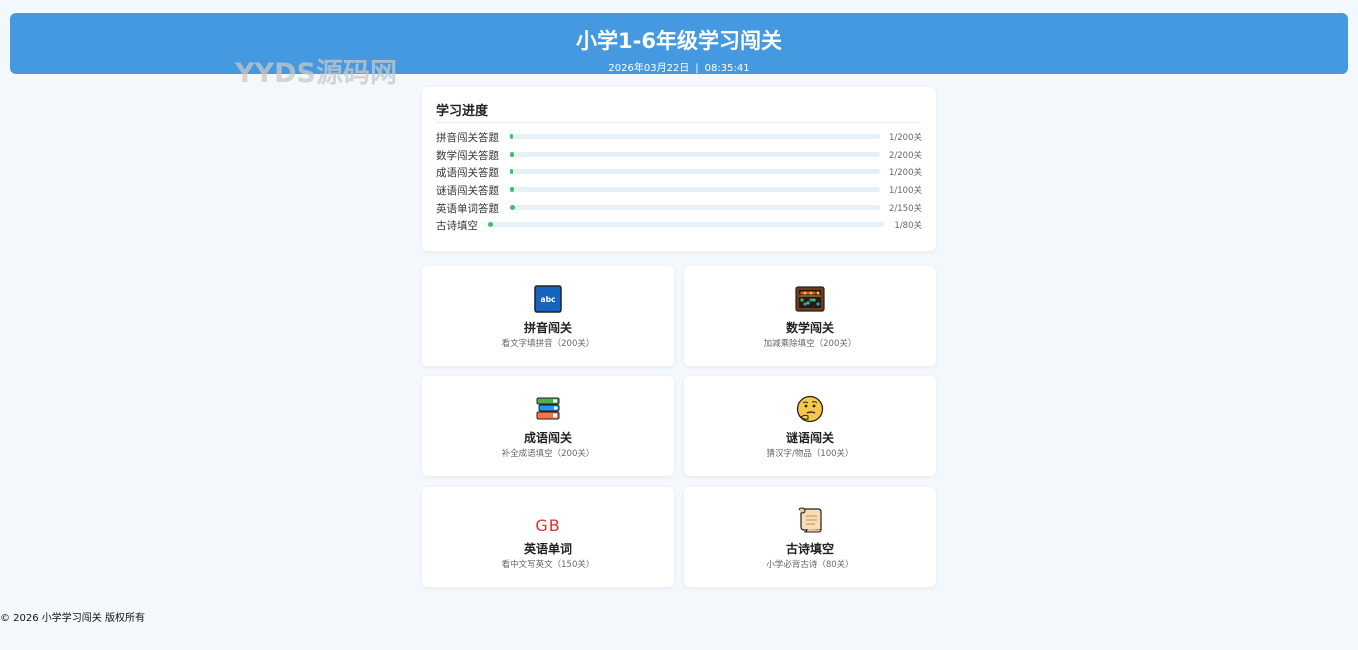 This screenshot has height=650, width=1358. I want to click on watermark: YYDS源码网, so click(316, 73).